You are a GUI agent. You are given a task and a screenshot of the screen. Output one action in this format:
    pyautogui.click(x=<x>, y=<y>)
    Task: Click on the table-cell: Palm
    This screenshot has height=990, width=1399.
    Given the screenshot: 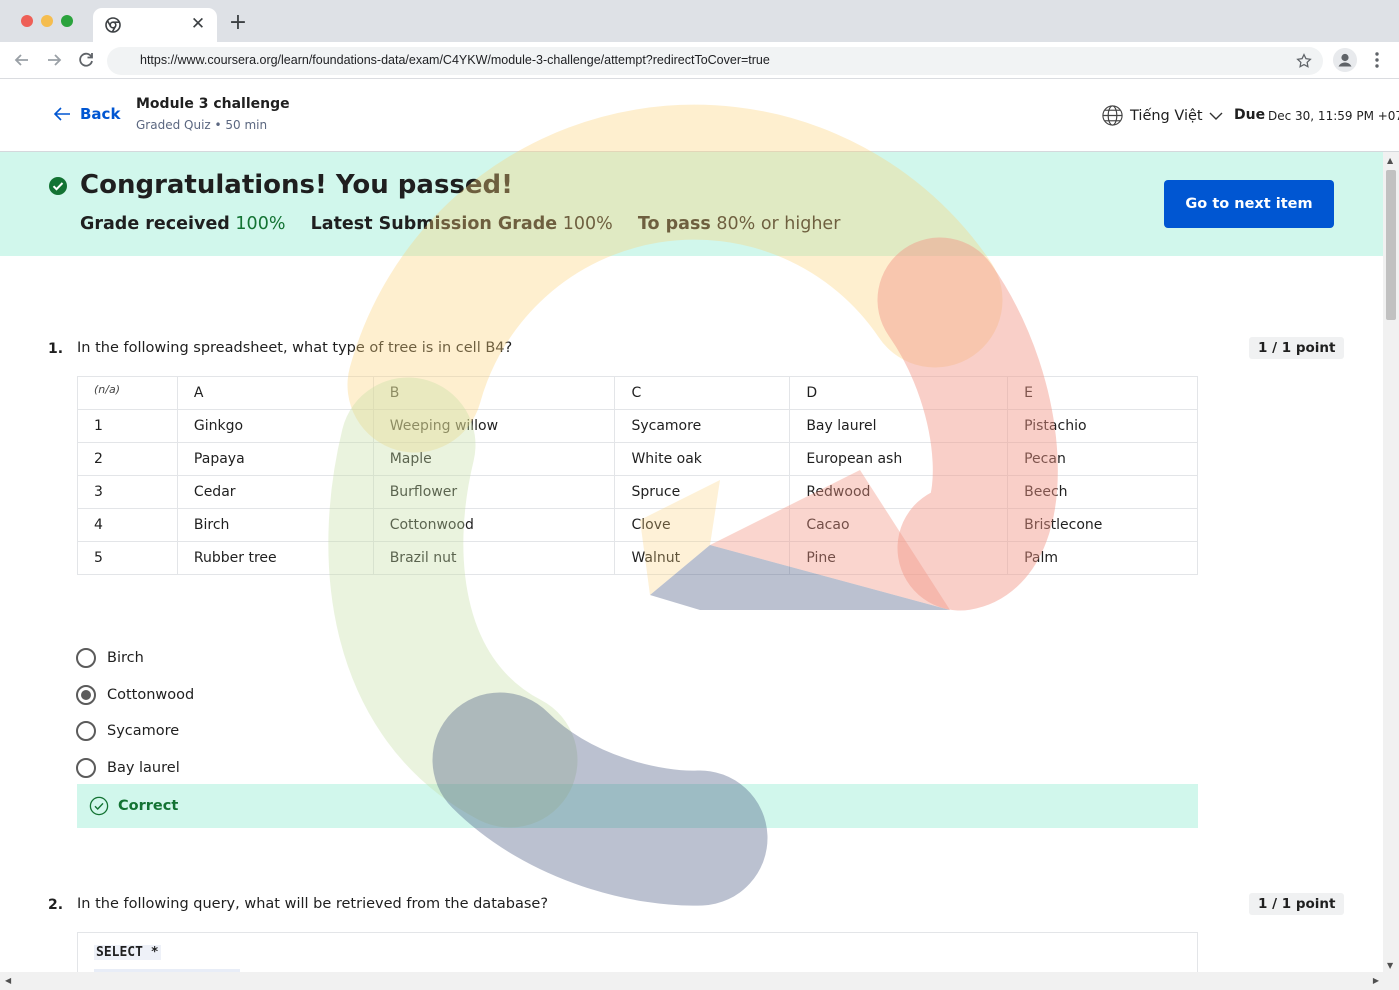 What is the action you would take?
    pyautogui.click(x=1102, y=558)
    